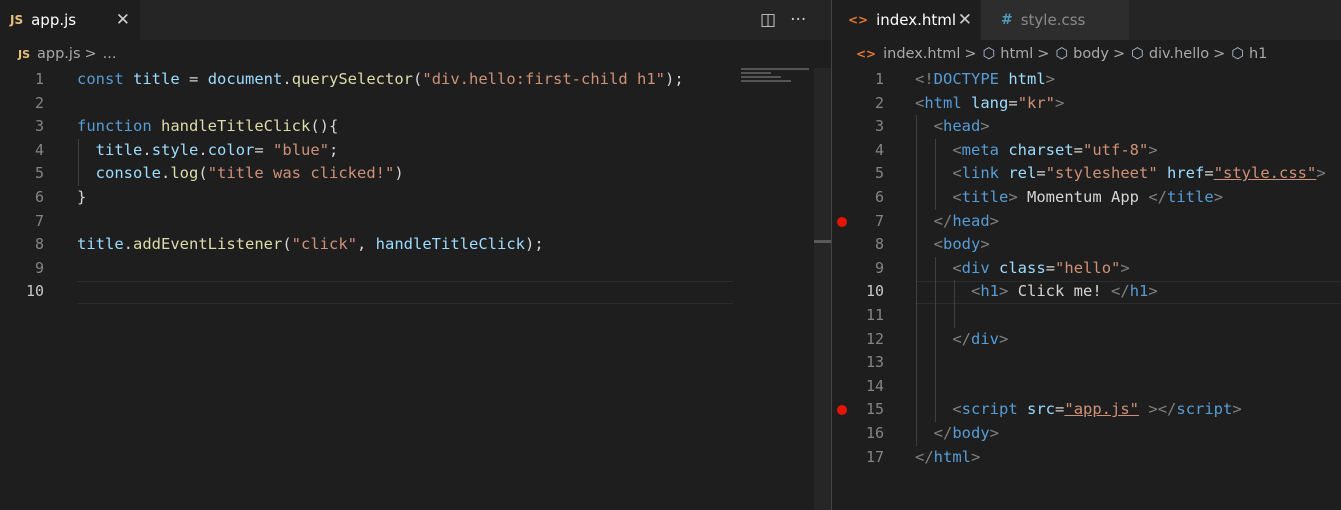 The height and width of the screenshot is (510, 1341). Describe the element at coordinates (1258, 54) in the screenshot. I see `breadcrumb-label: h1` at that location.